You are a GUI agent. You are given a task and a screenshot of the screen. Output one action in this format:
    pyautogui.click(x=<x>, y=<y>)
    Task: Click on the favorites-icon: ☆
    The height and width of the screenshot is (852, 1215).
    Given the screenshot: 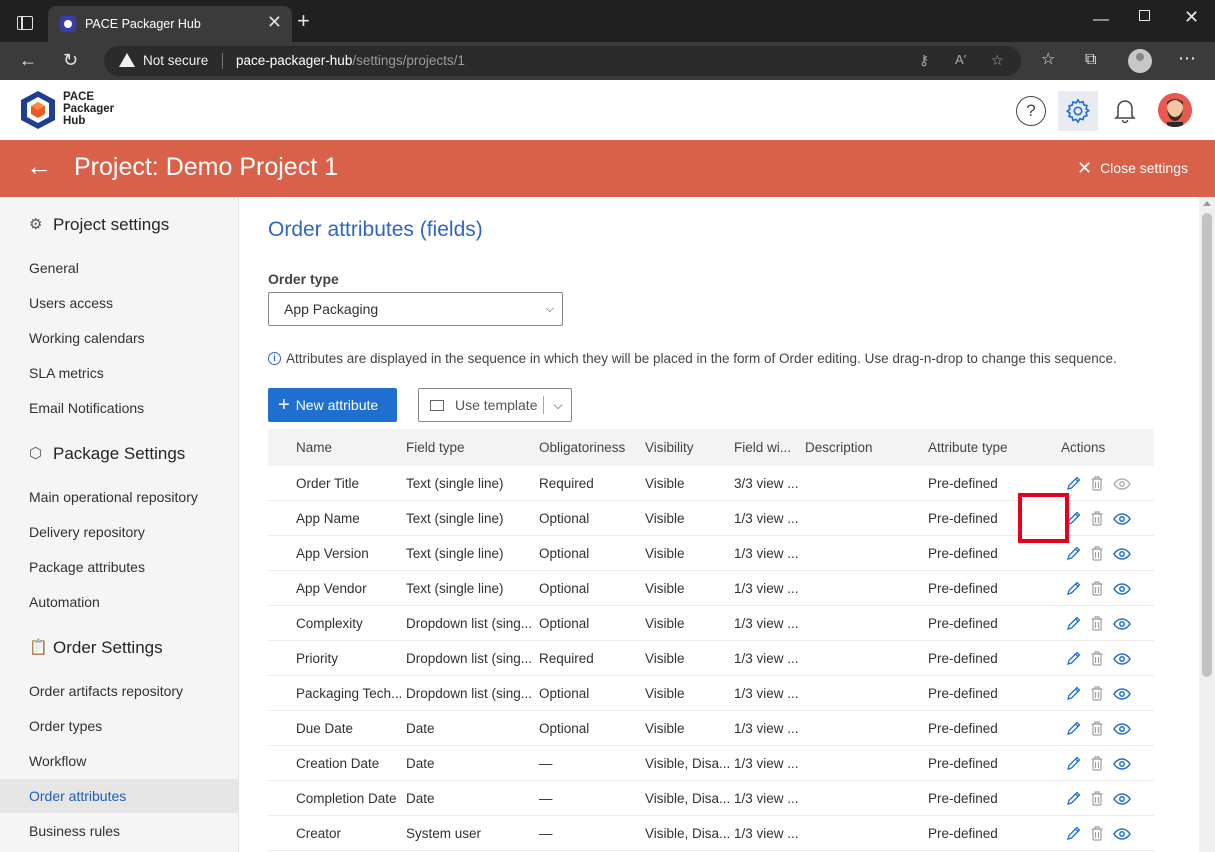 What is the action you would take?
    pyautogui.click(x=1048, y=60)
    